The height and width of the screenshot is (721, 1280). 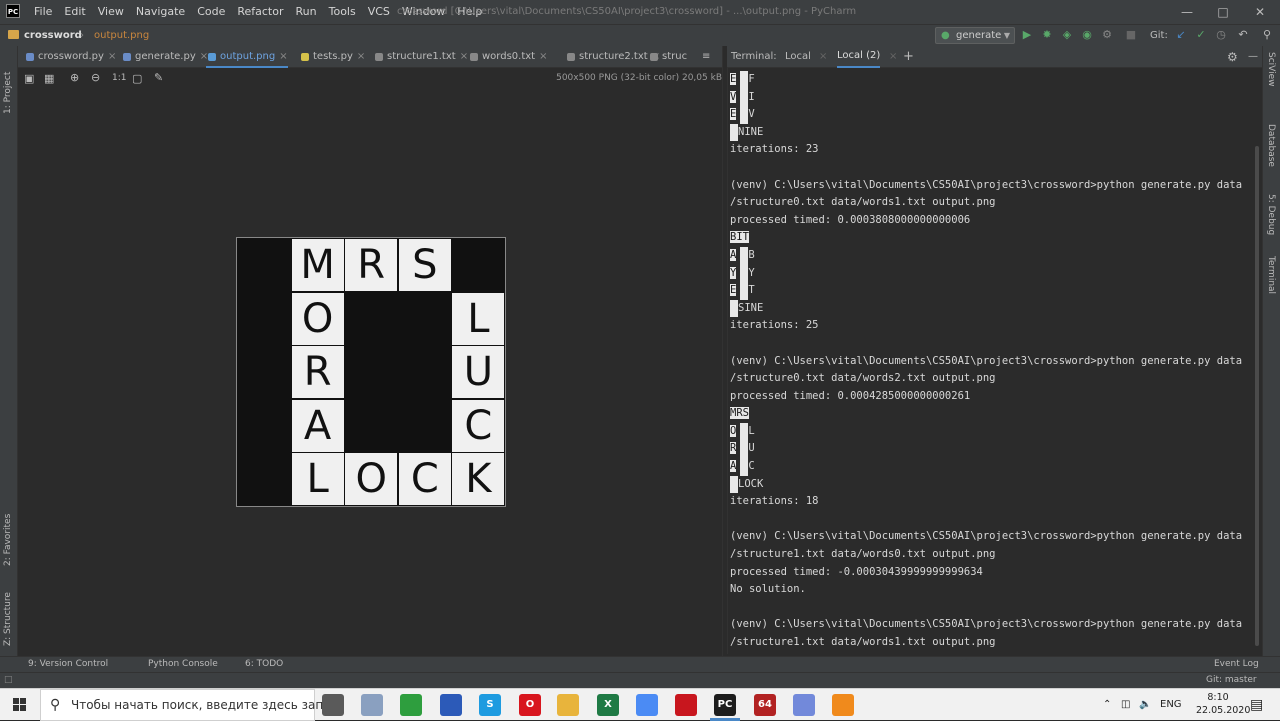 What do you see at coordinates (667, 57) in the screenshot?
I see `editor-tab: struc` at bounding box center [667, 57].